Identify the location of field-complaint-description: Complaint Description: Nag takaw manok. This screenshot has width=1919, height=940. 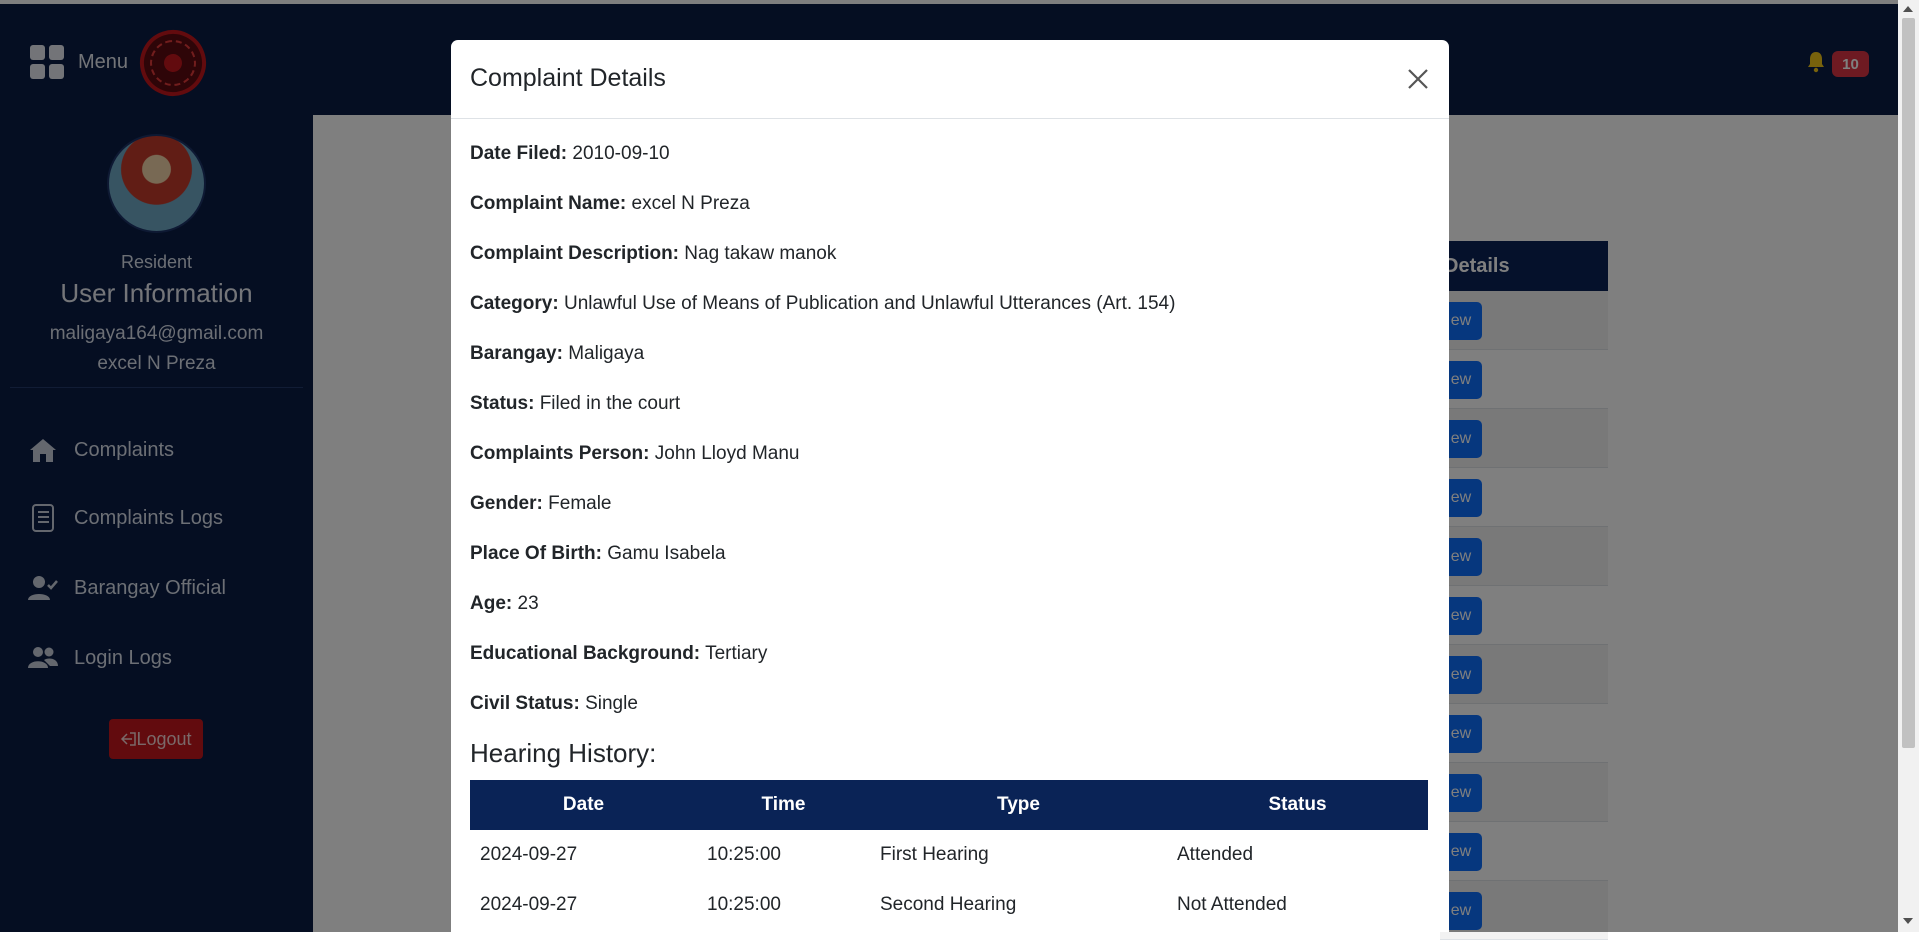
(653, 253).